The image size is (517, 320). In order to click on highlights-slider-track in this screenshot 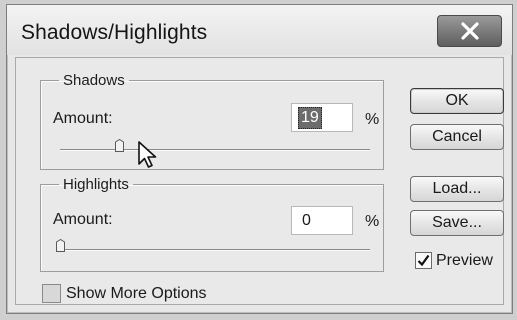, I will do `click(215, 249)`.